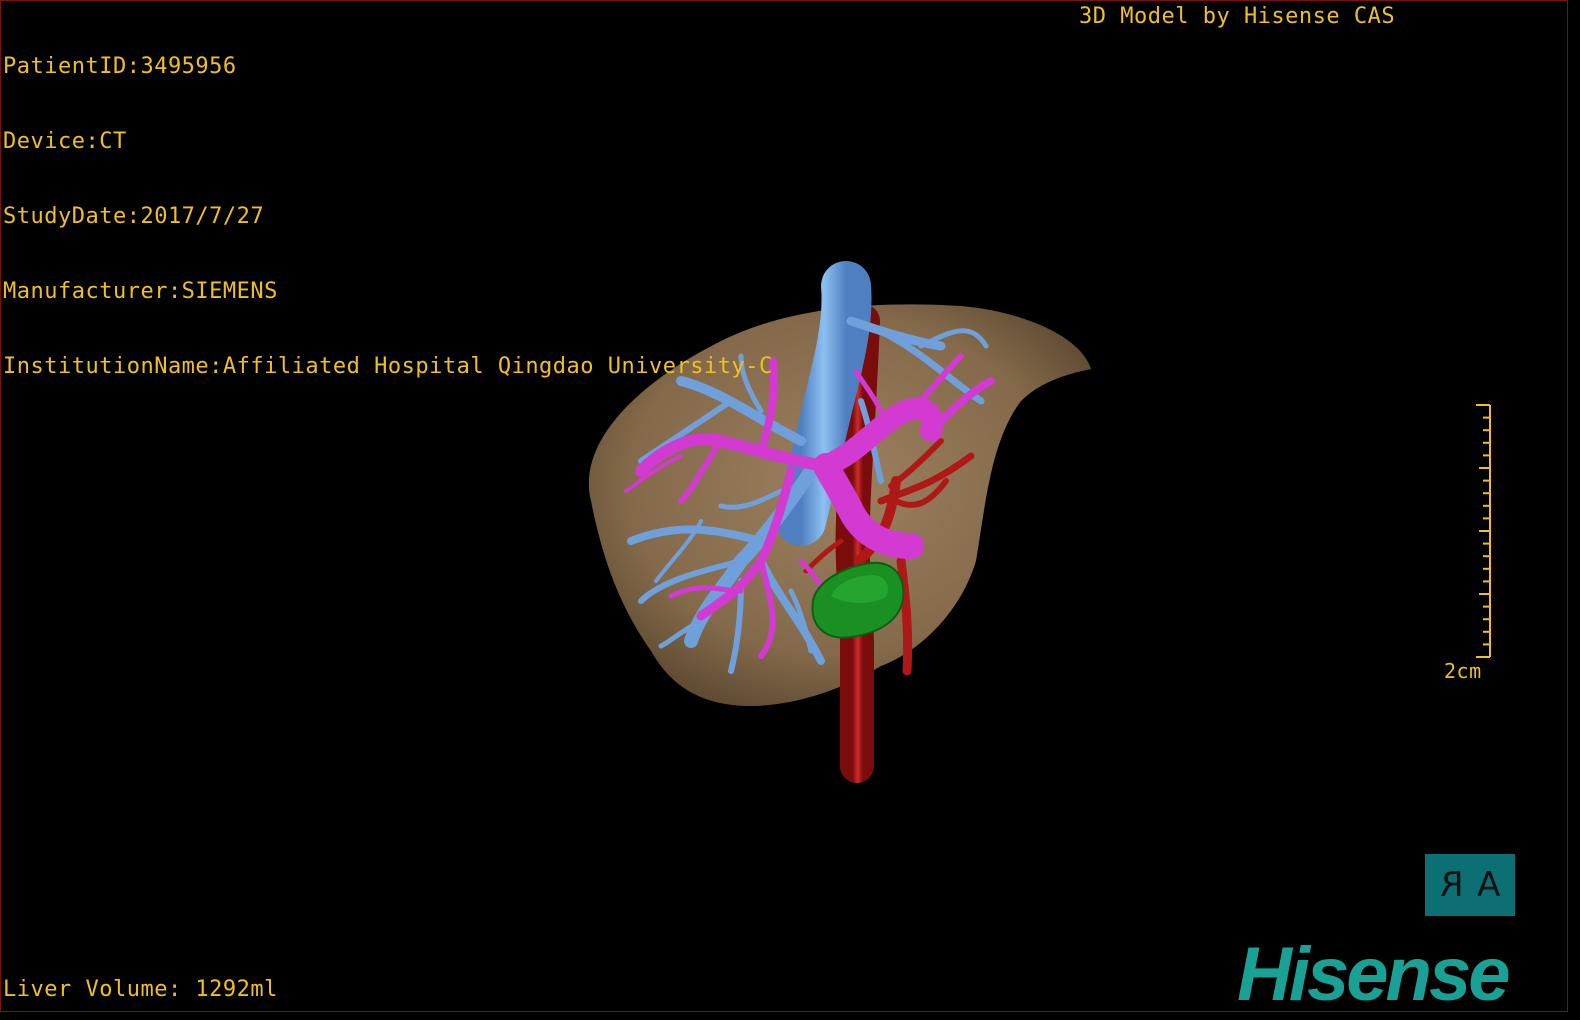  What do you see at coordinates (1373, 972) in the screenshot?
I see `hisense-logo: Hisense` at bounding box center [1373, 972].